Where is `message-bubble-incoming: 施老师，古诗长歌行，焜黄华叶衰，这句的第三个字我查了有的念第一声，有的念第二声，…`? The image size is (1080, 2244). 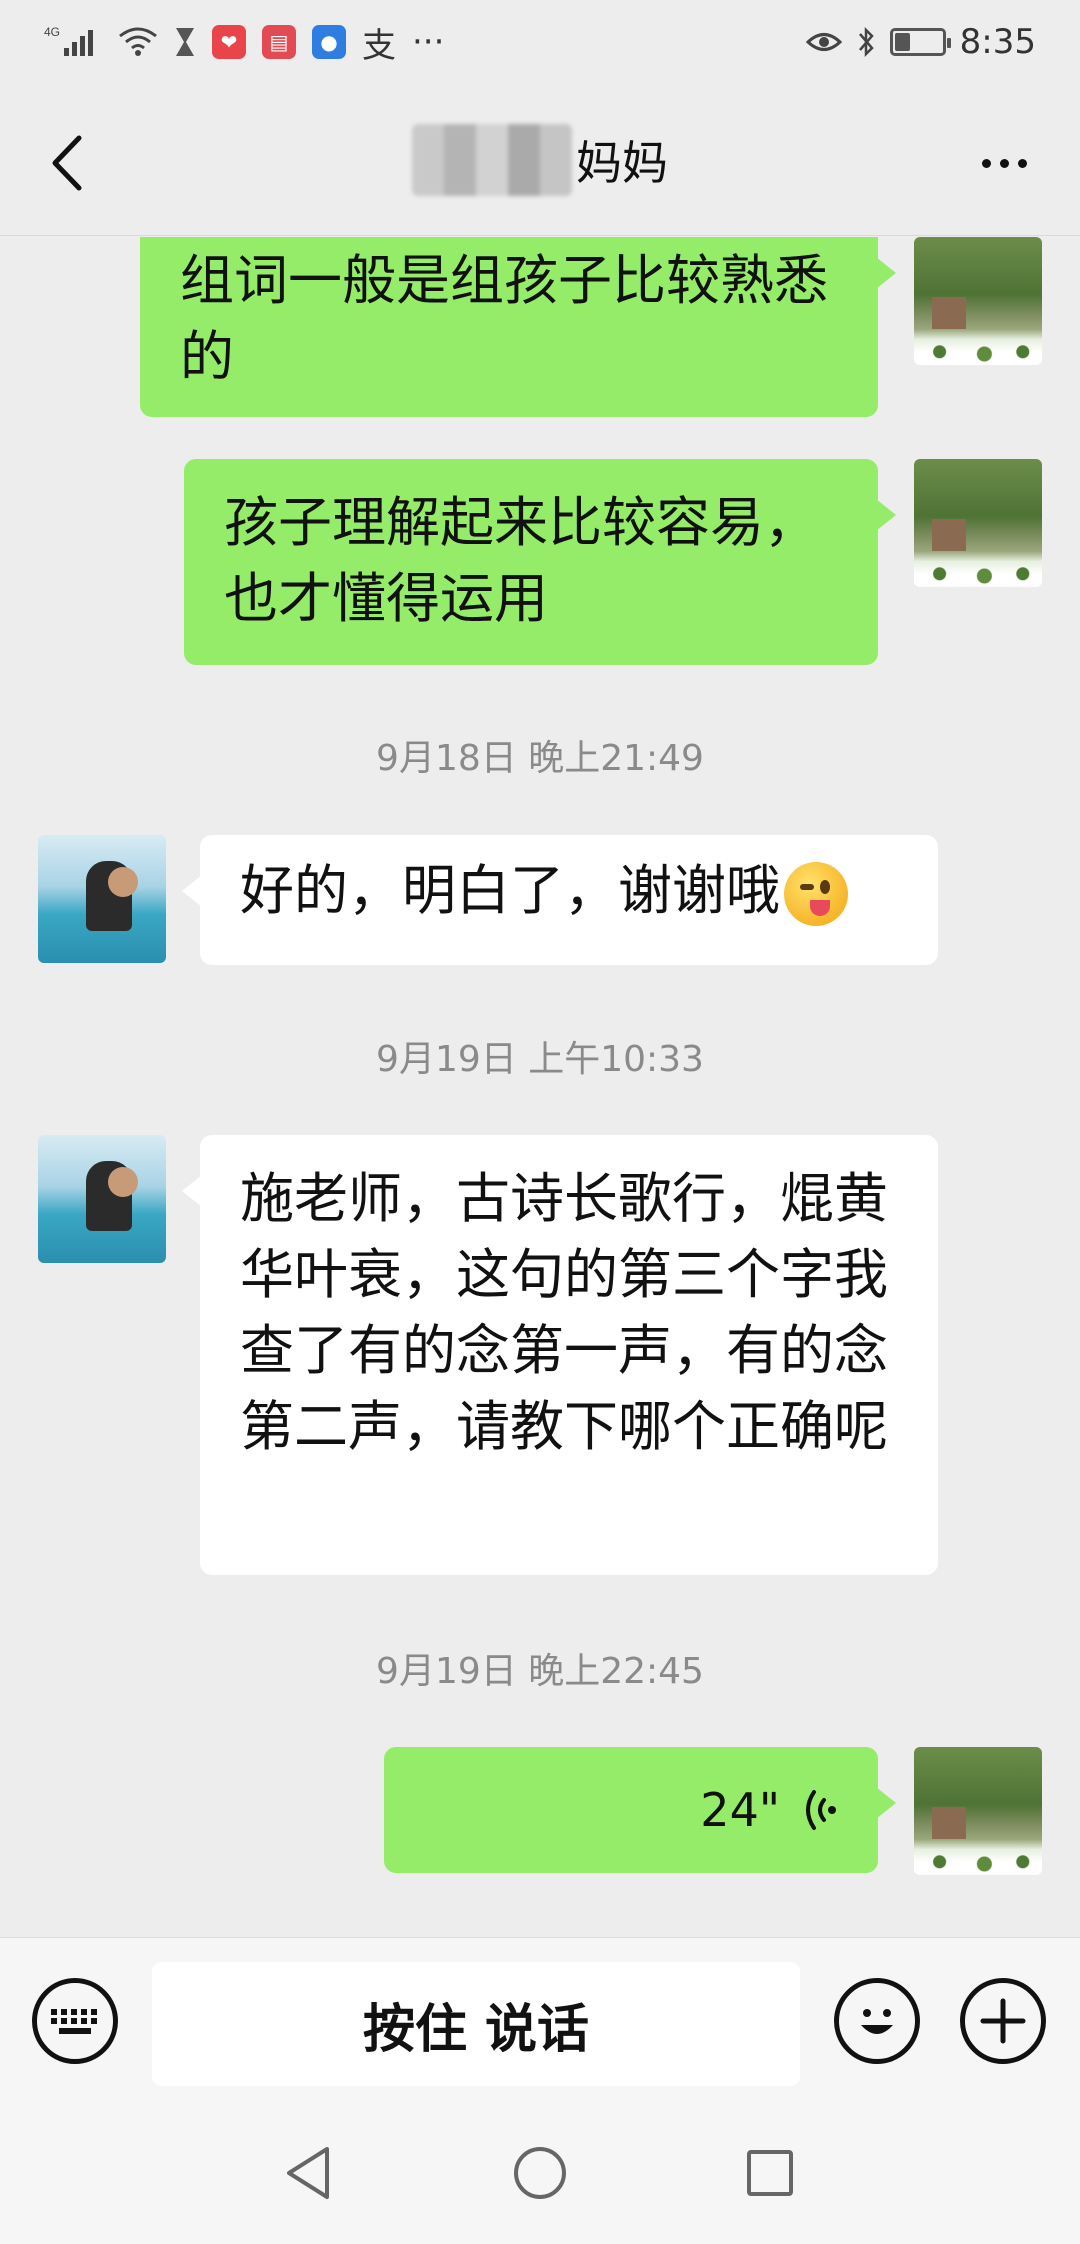 message-bubble-incoming: 施老师，古诗长歌行，焜黄华叶衰，这句的第三个字我查了有的念第一声，有的念第二声，… is located at coordinates (560, 1355).